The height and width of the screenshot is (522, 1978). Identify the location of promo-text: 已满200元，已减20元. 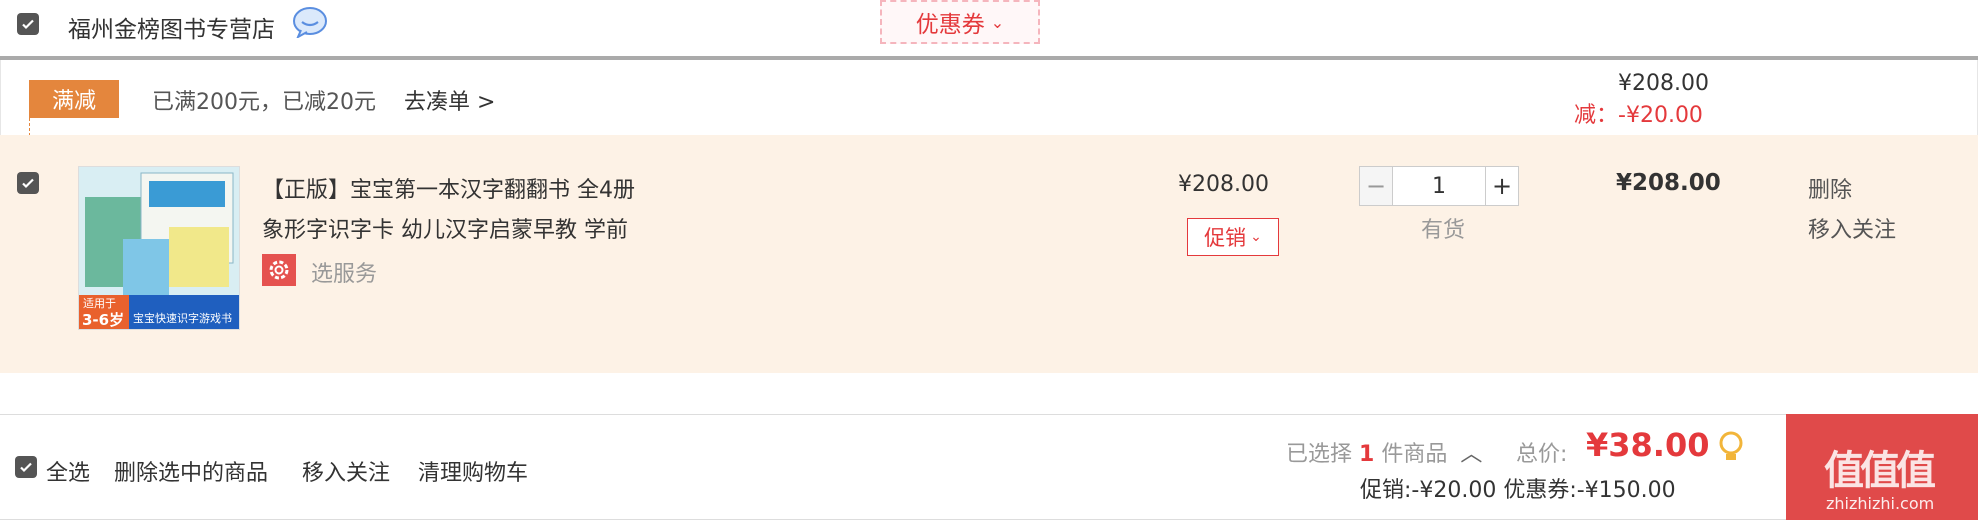
(264, 102).